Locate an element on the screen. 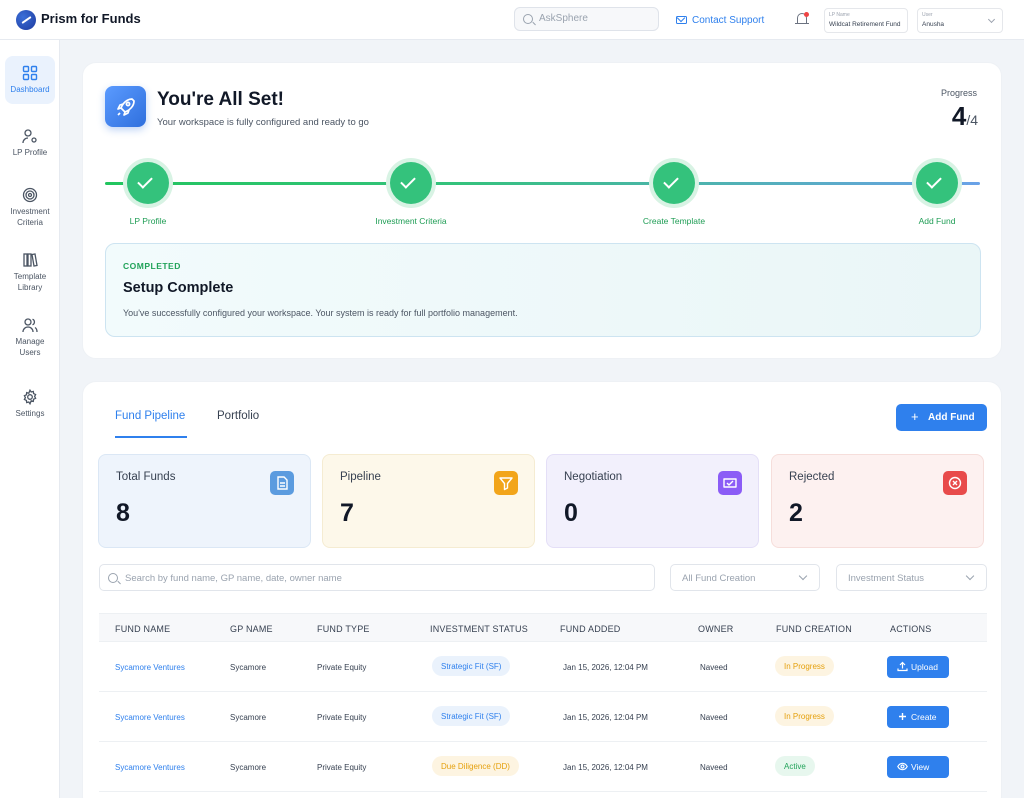  stat-value: 0 is located at coordinates (571, 513).